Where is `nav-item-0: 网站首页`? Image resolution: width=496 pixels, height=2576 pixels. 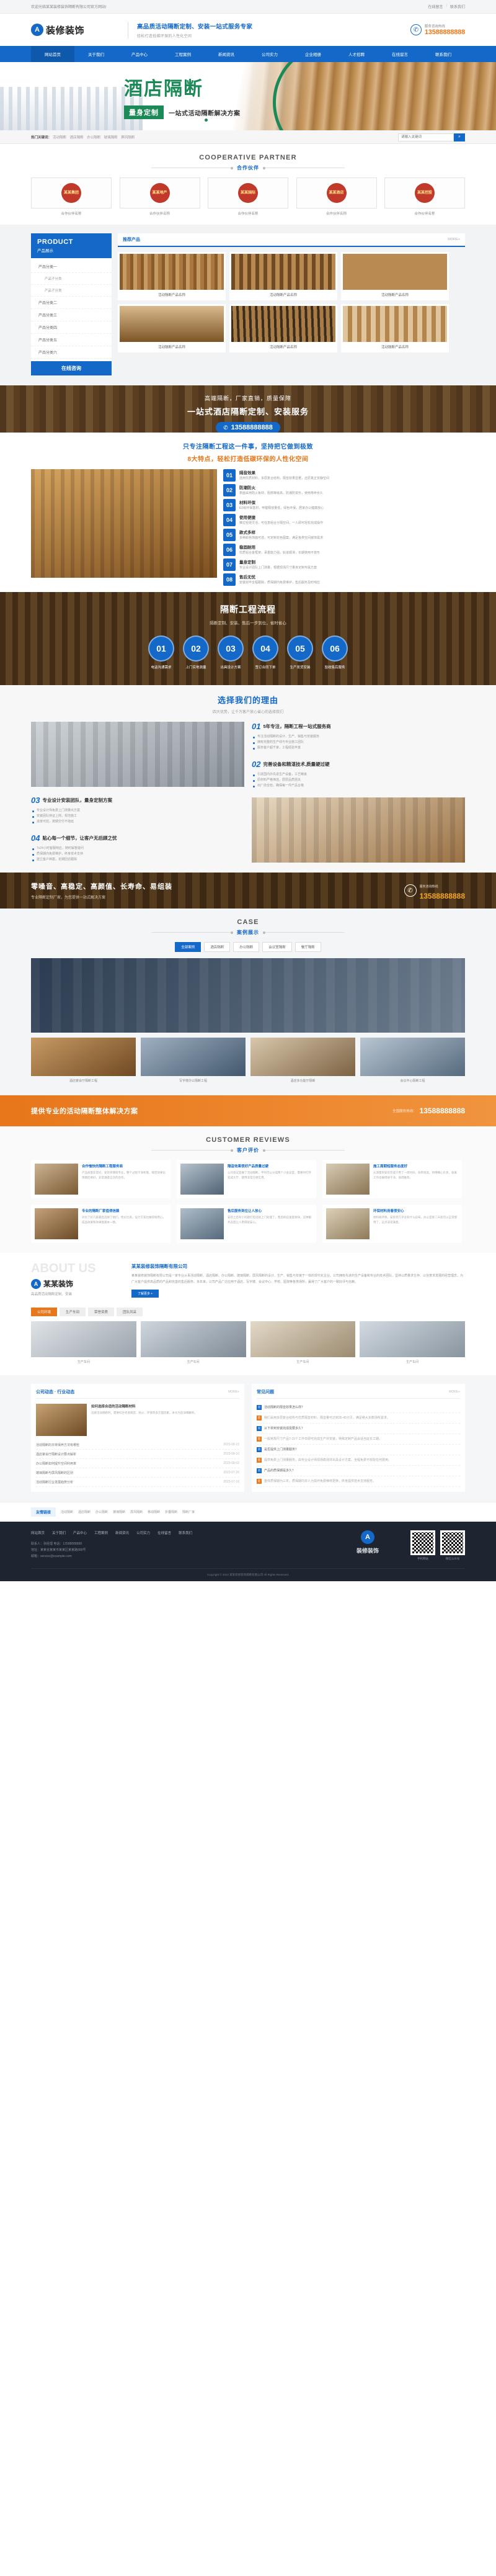
nav-item-0: 网站首页 is located at coordinates (52, 54).